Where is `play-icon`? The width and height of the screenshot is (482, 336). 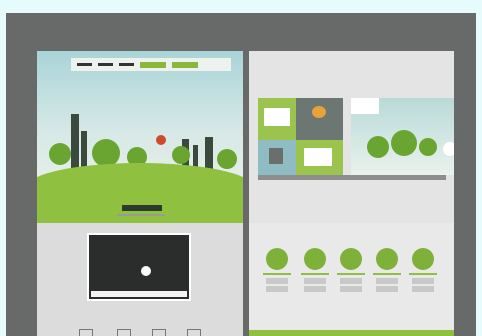 play-icon is located at coordinates (146, 271).